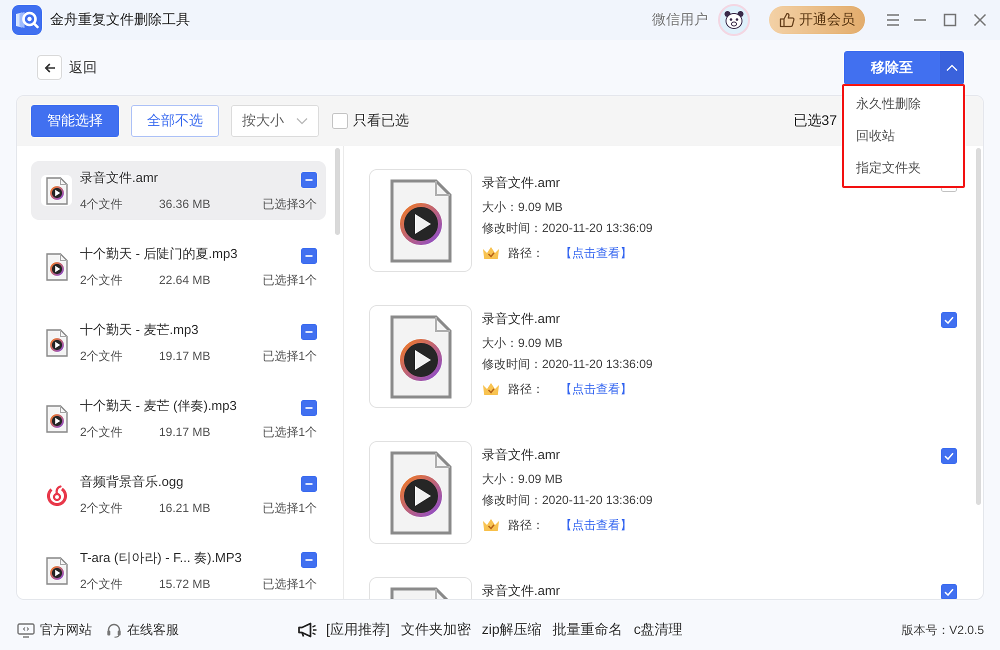 The width and height of the screenshot is (1000, 650). I want to click on back-button, so click(49, 67).